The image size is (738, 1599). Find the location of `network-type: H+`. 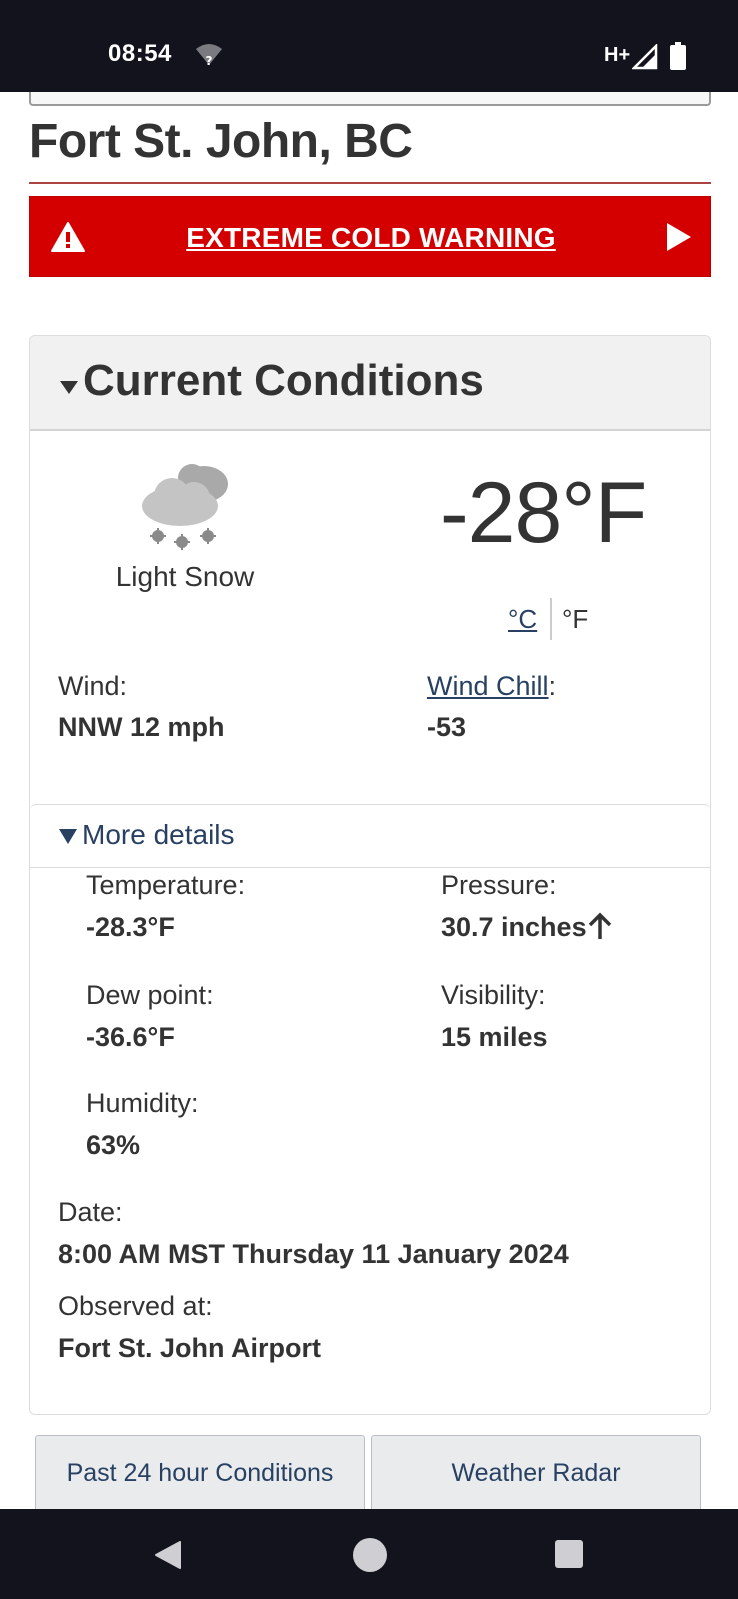

network-type: H+ is located at coordinates (617, 55).